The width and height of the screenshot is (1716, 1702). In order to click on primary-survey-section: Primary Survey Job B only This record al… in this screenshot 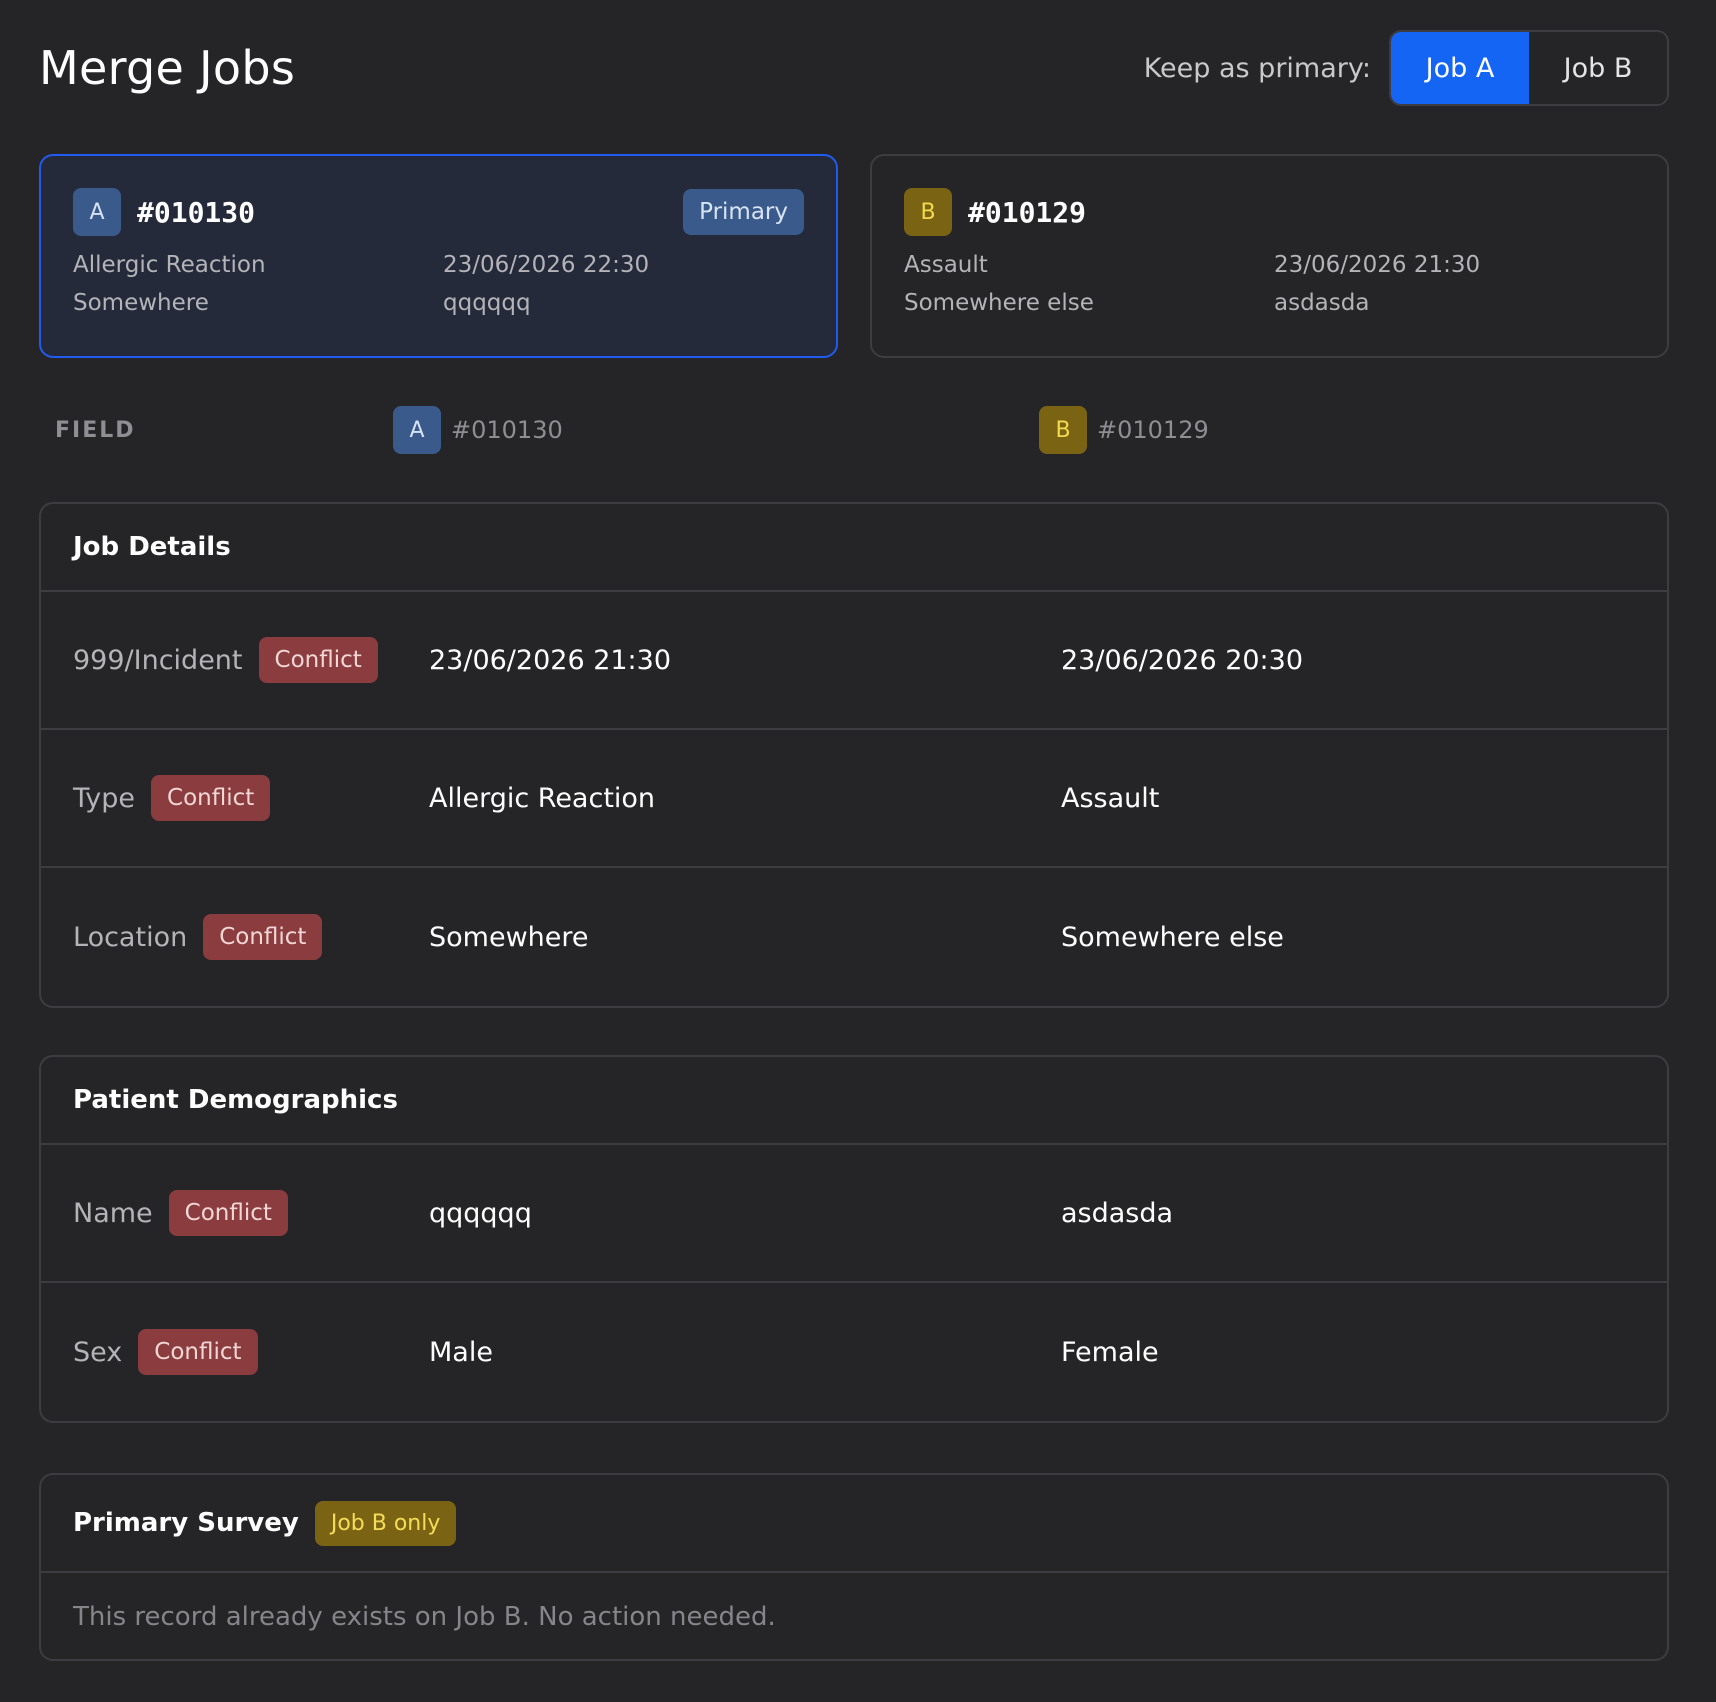, I will do `click(854, 1567)`.